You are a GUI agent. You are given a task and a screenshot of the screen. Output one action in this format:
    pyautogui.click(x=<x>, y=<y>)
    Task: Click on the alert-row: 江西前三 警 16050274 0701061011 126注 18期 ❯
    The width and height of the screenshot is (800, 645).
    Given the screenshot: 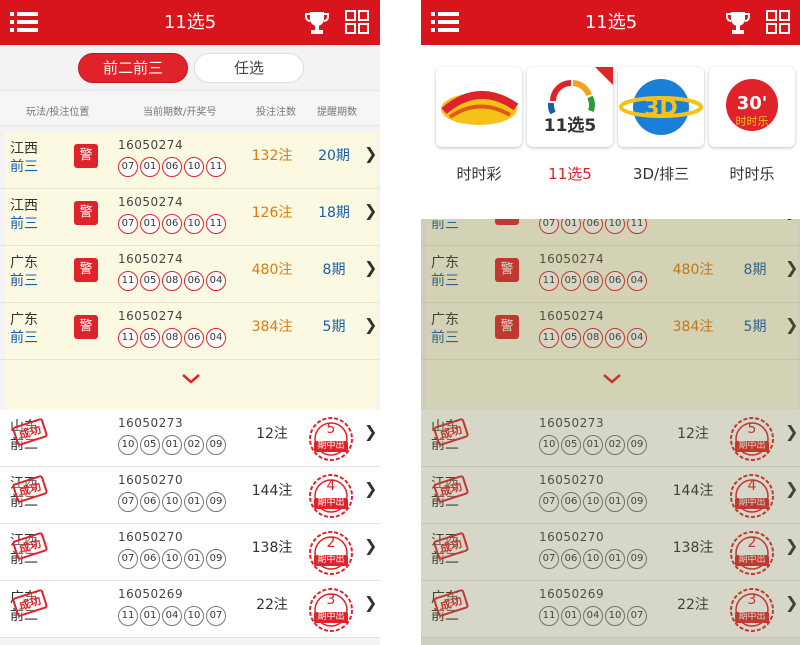 What is the action you would take?
    pyautogui.click(x=190, y=217)
    